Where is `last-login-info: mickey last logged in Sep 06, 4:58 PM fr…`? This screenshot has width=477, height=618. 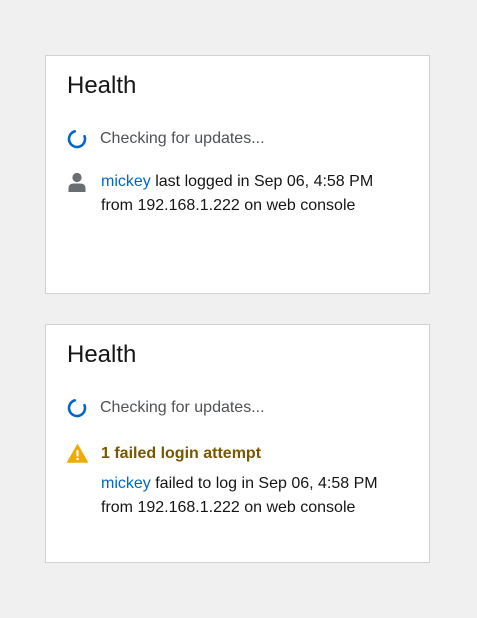
last-login-info: mickey last logged in Sep 06, 4:58 PM fr… is located at coordinates (242, 194).